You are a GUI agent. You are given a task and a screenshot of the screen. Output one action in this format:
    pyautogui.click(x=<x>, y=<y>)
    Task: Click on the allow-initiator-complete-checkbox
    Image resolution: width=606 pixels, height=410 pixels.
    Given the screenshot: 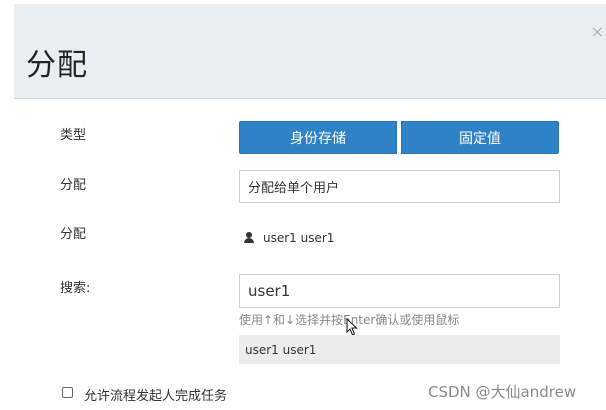 What is the action you would take?
    pyautogui.click(x=67, y=392)
    